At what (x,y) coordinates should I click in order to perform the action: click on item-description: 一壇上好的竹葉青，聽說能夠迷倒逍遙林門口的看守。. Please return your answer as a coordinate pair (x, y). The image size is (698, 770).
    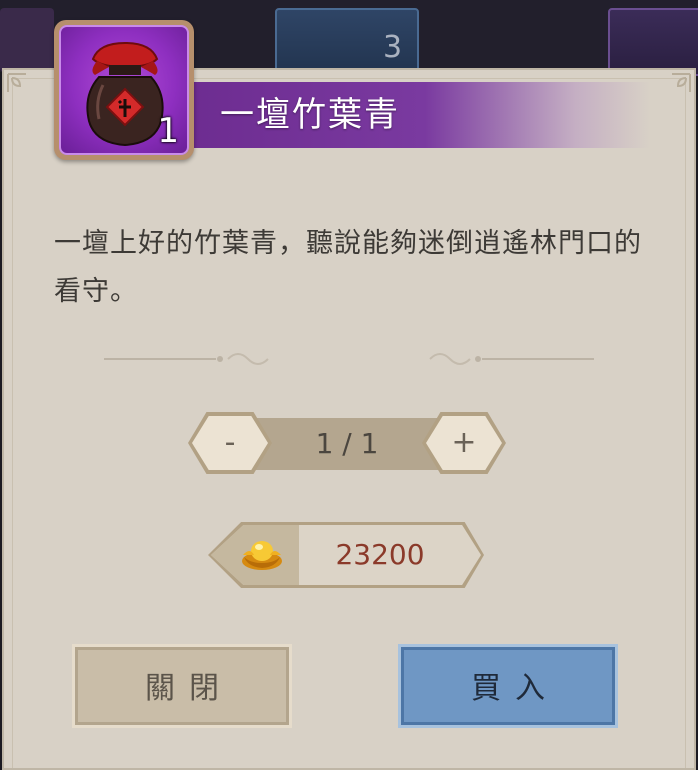
    Looking at the image, I should click on (348, 267).